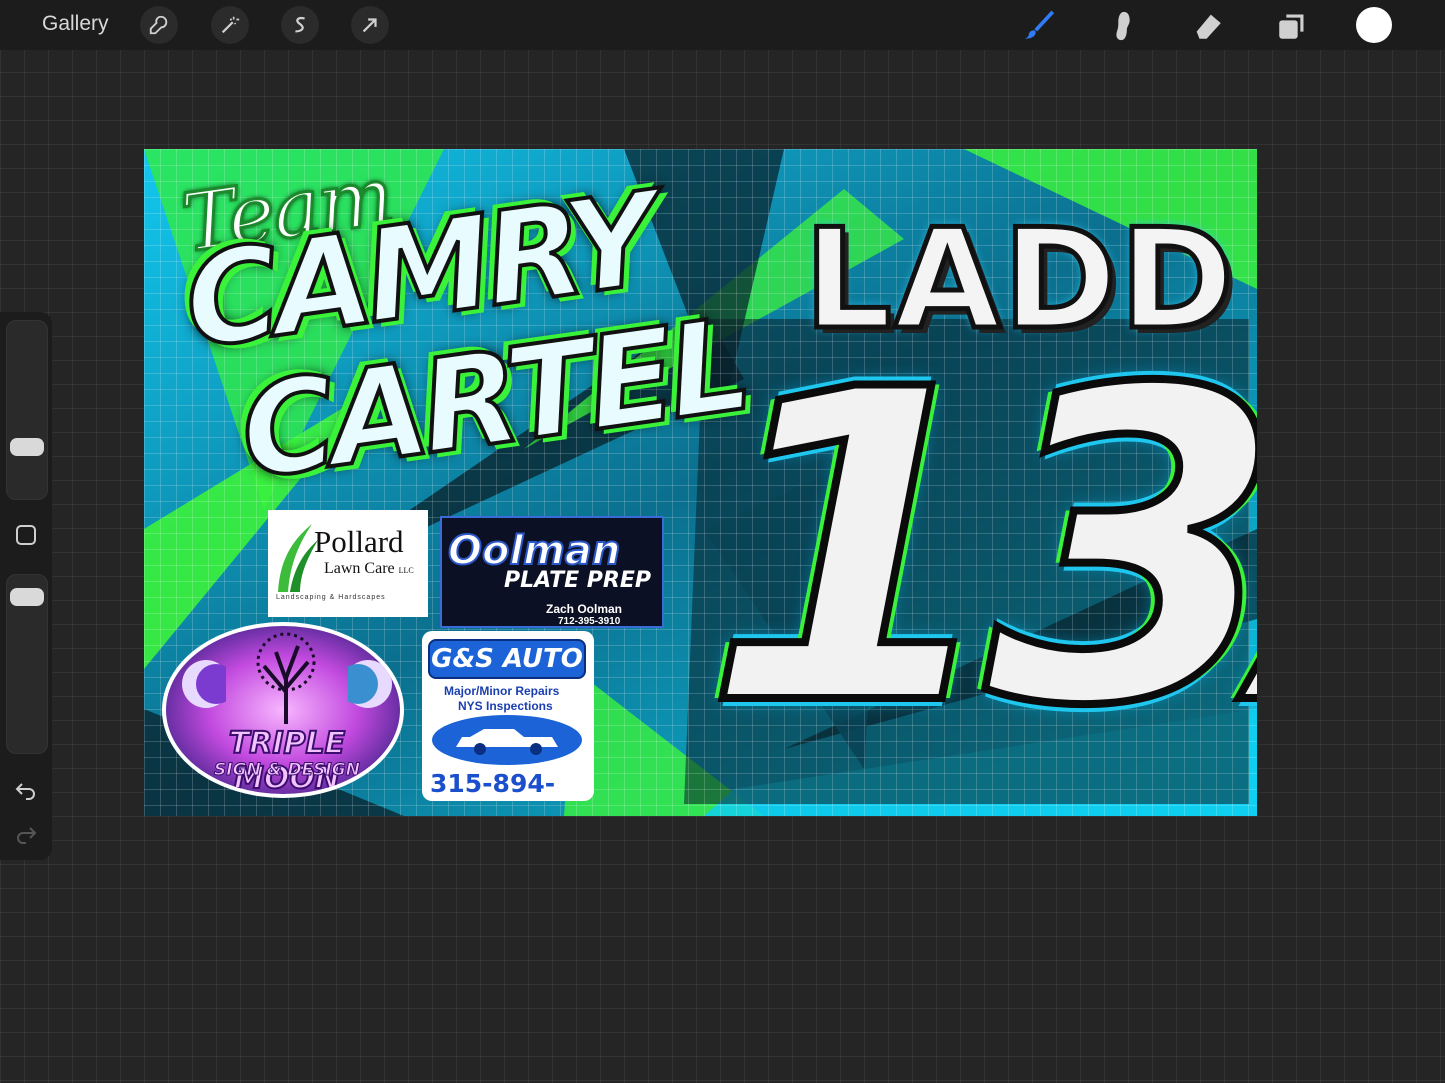  What do you see at coordinates (27, 446) in the screenshot?
I see `brush-size-knob` at bounding box center [27, 446].